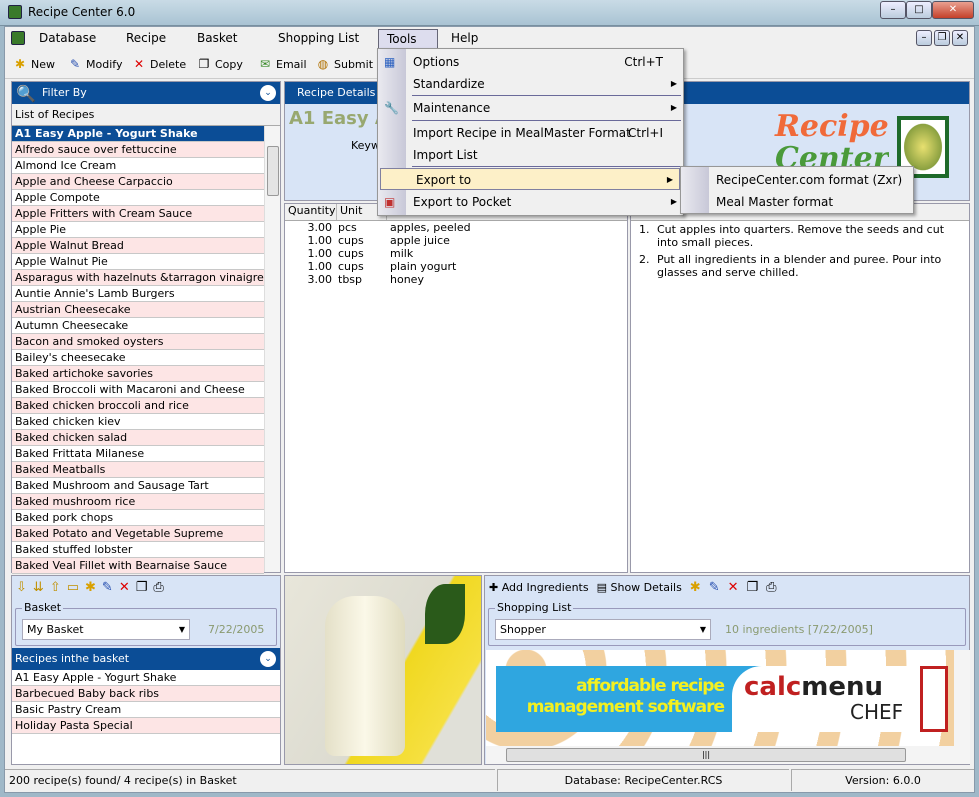 This screenshot has height=797, width=979. What do you see at coordinates (138, 438) in the screenshot?
I see `recipe-list-item: Baked chicken salad` at bounding box center [138, 438].